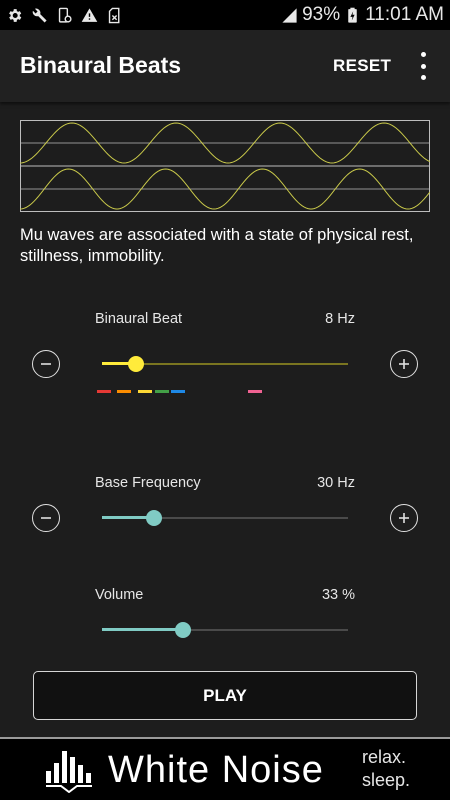 This screenshot has width=450, height=800. Describe the element at coordinates (101, 65) in the screenshot. I see `page-title: Binaural Beats` at that location.